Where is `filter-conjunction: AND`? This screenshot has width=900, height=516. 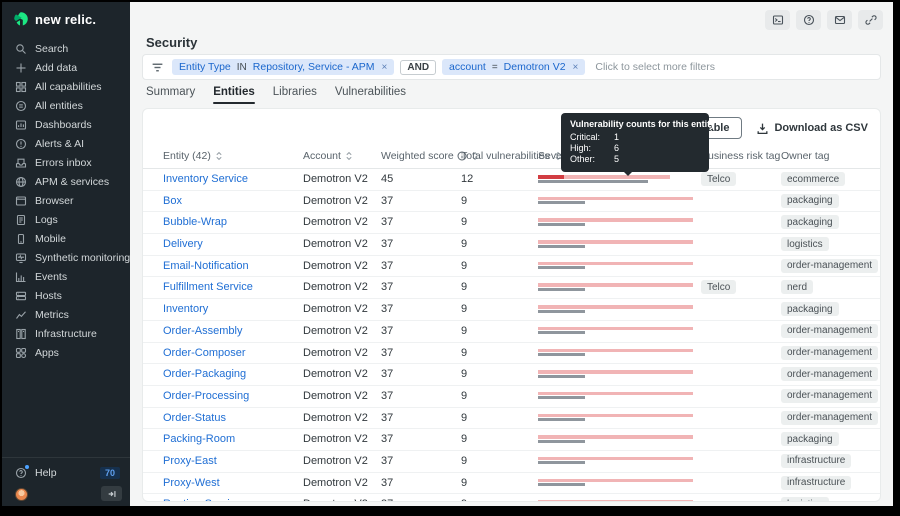
filter-conjunction: AND is located at coordinates (418, 67).